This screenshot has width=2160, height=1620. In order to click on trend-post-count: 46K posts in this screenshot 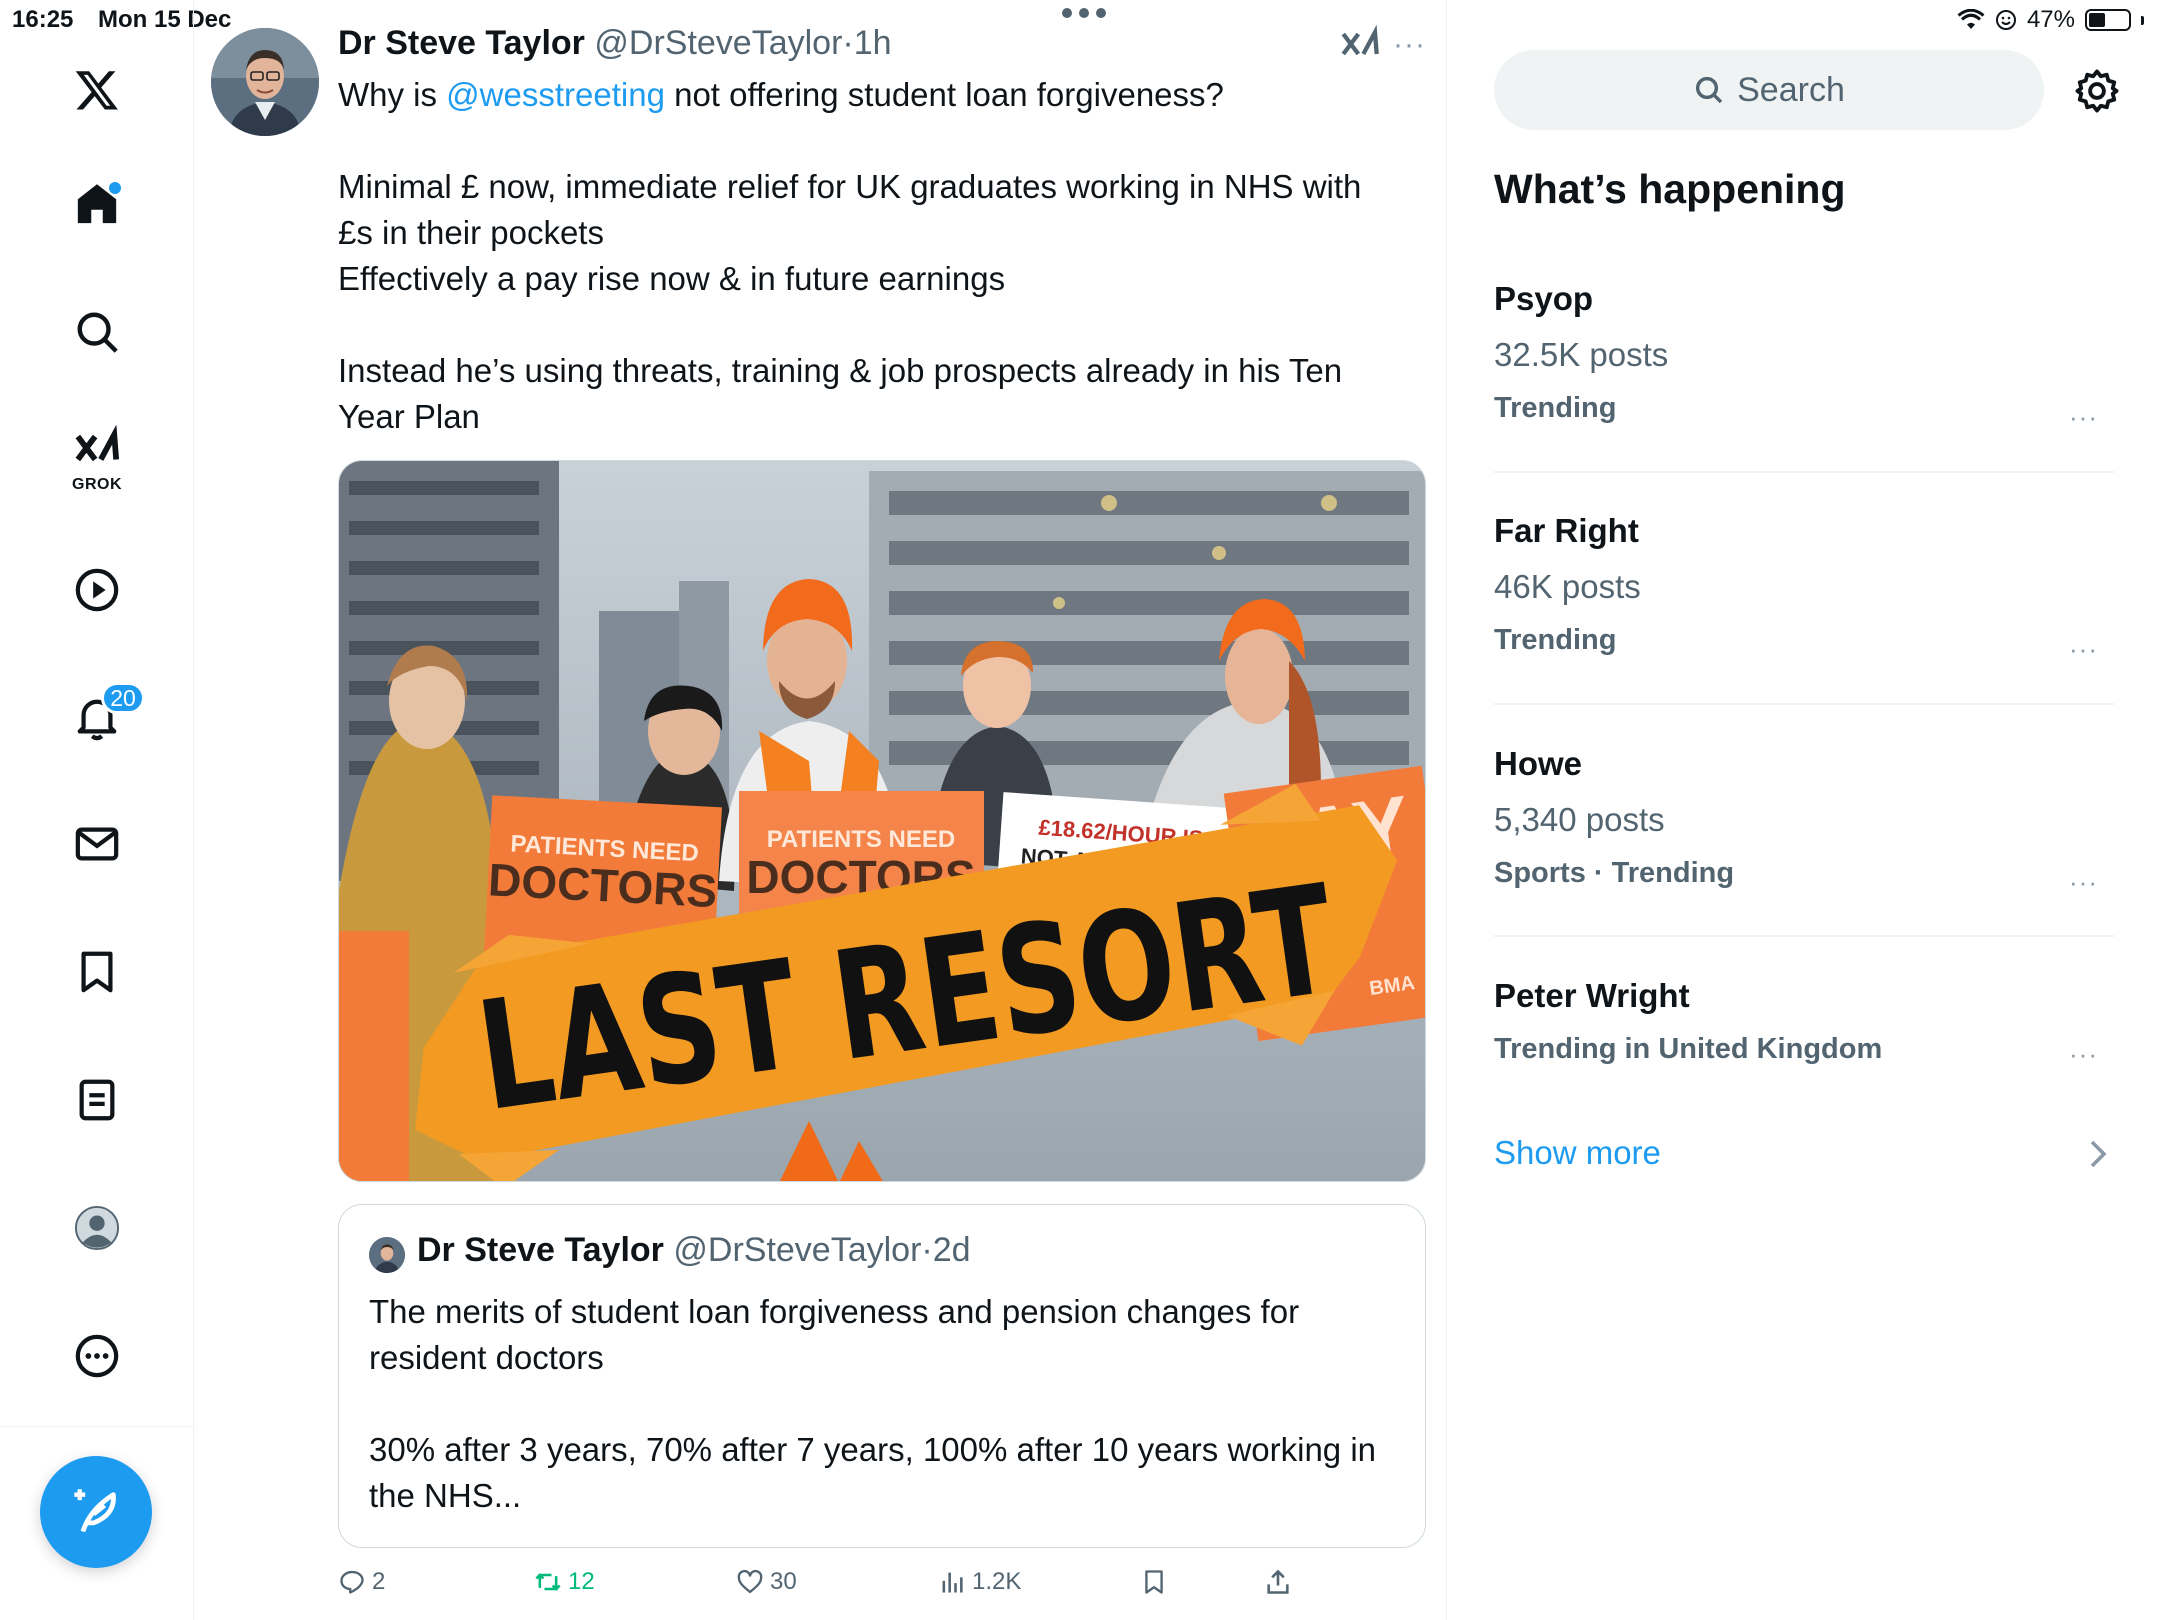, I will do `click(1567, 586)`.